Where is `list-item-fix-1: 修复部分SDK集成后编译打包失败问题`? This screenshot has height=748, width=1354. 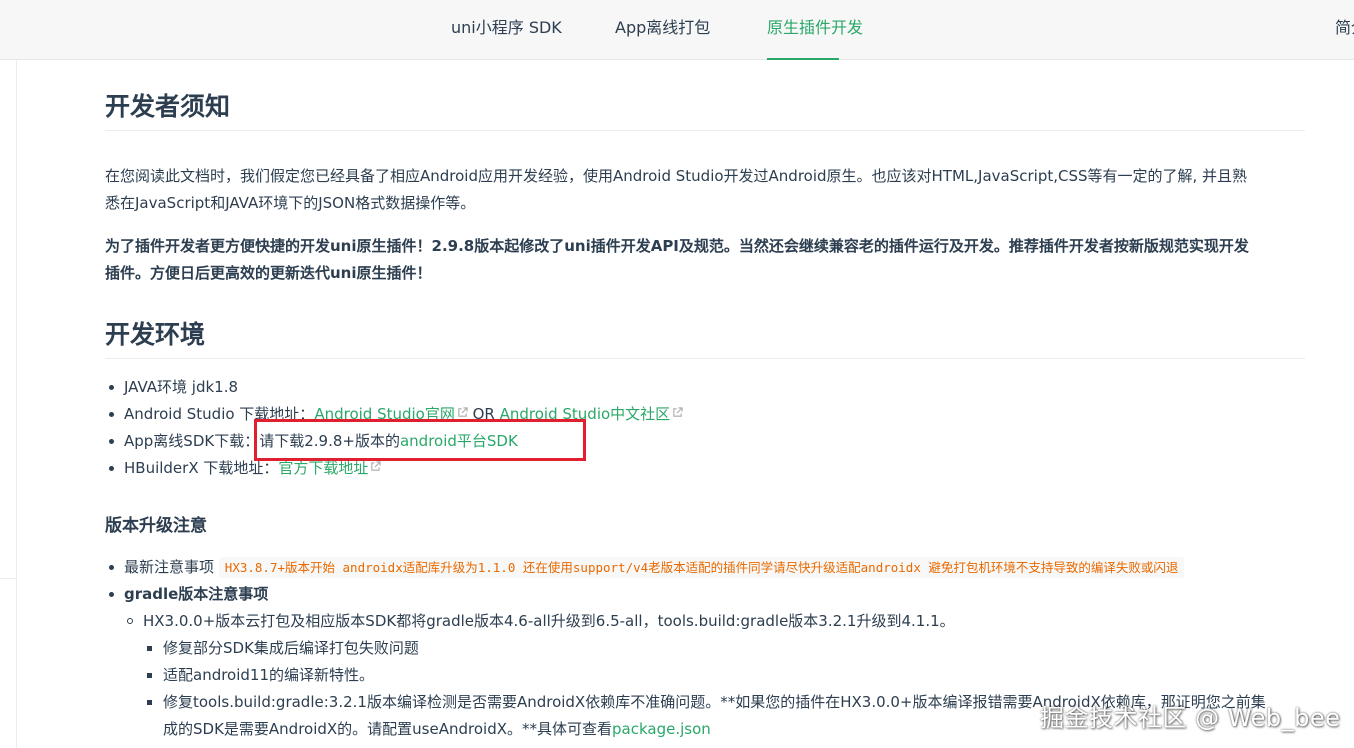
list-item-fix-1: 修复部分SDK集成后编译打包失败问题 is located at coordinates (291, 648).